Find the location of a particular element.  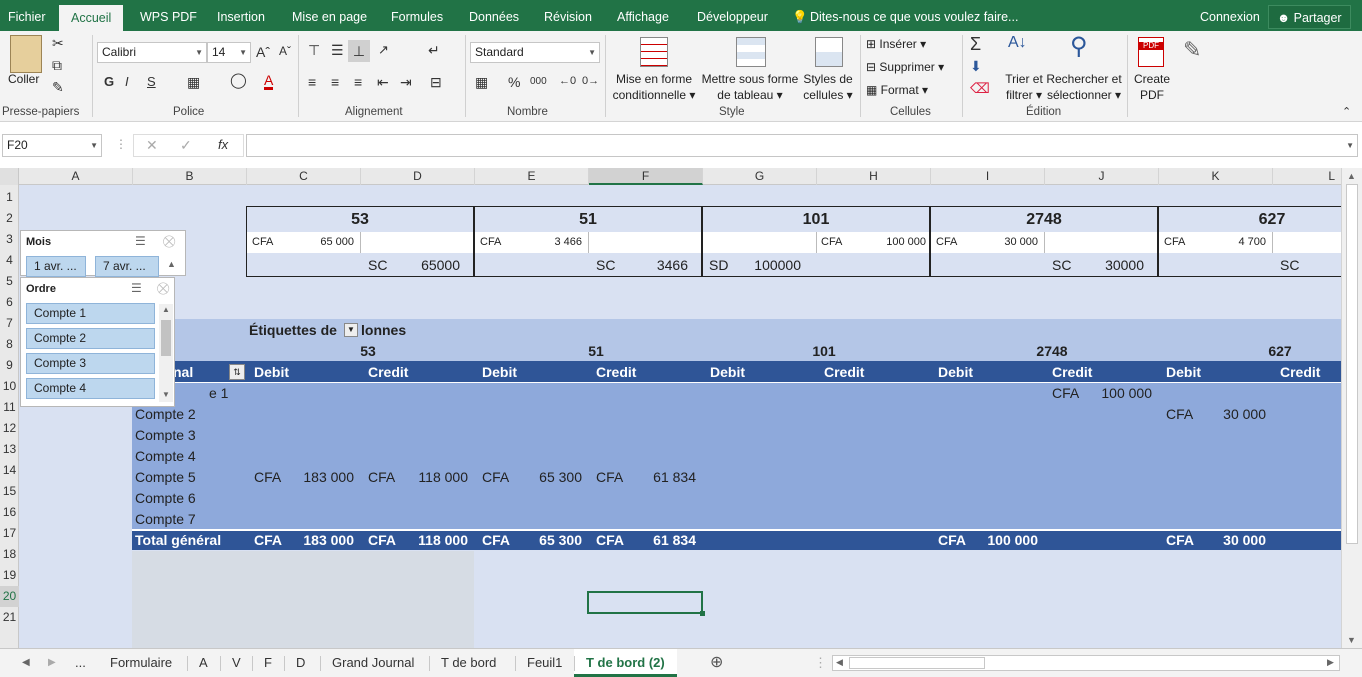

column-header-l: L is located at coordinates (1307, 176).